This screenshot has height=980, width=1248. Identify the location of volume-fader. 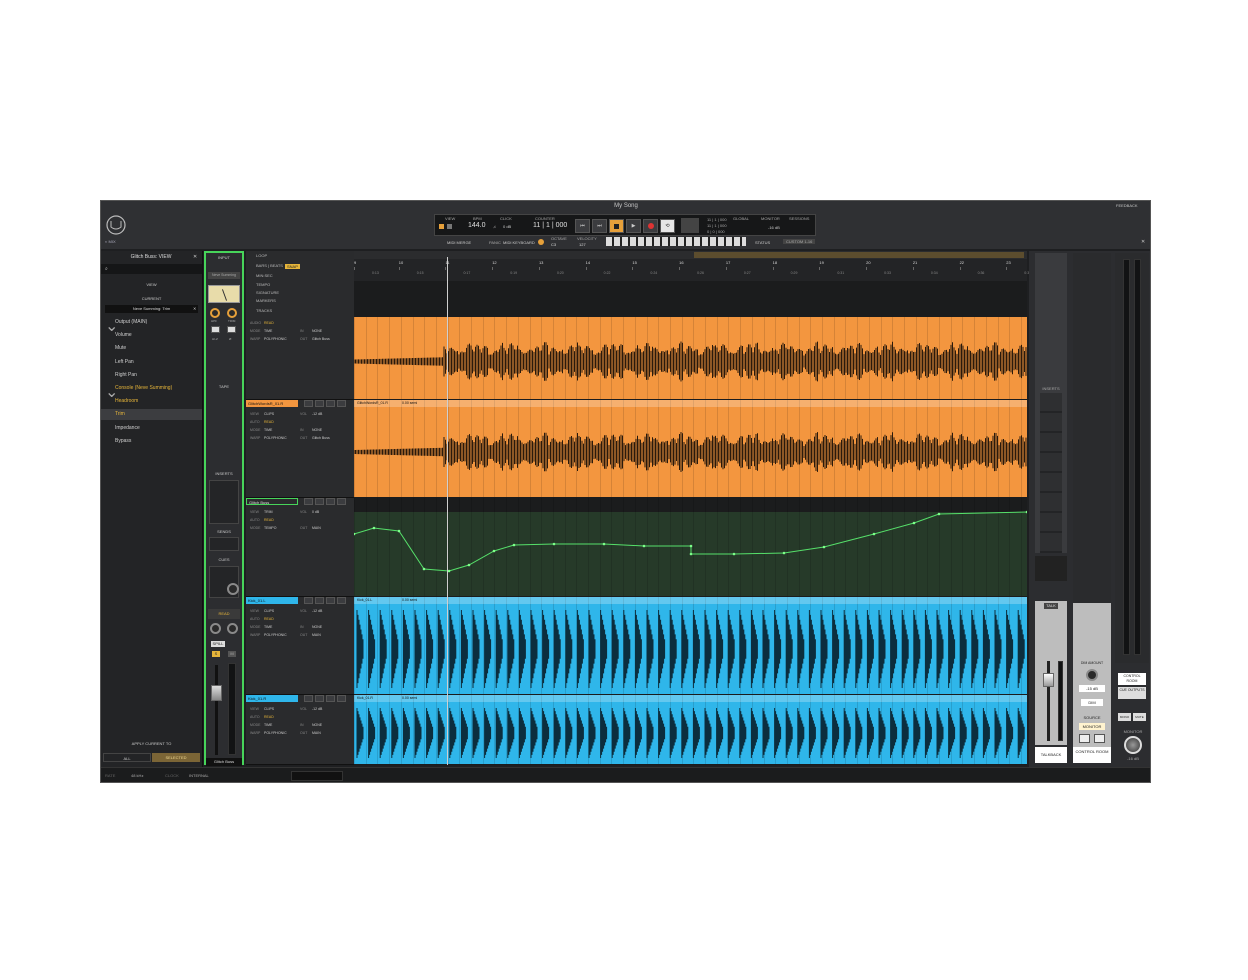
(216, 693).